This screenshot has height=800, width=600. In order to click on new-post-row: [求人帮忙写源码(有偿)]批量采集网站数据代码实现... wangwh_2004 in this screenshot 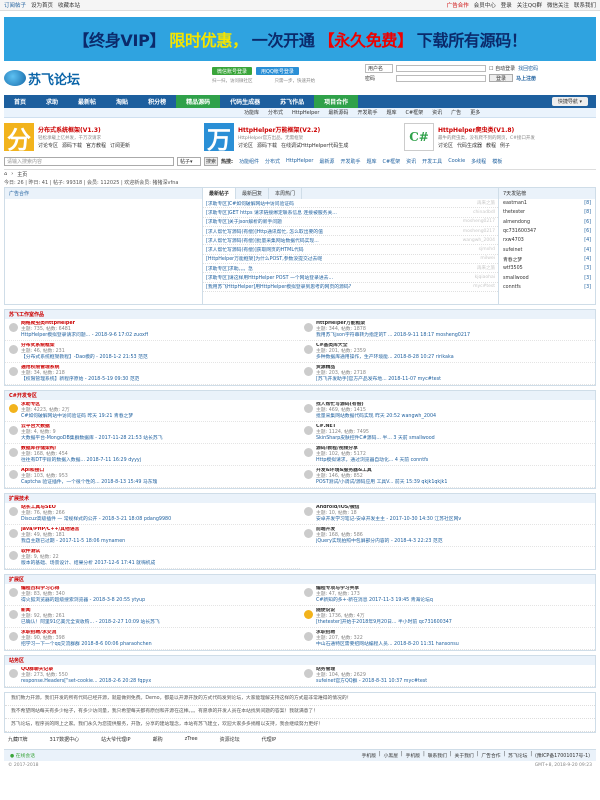, I will do `click(350, 241)`.